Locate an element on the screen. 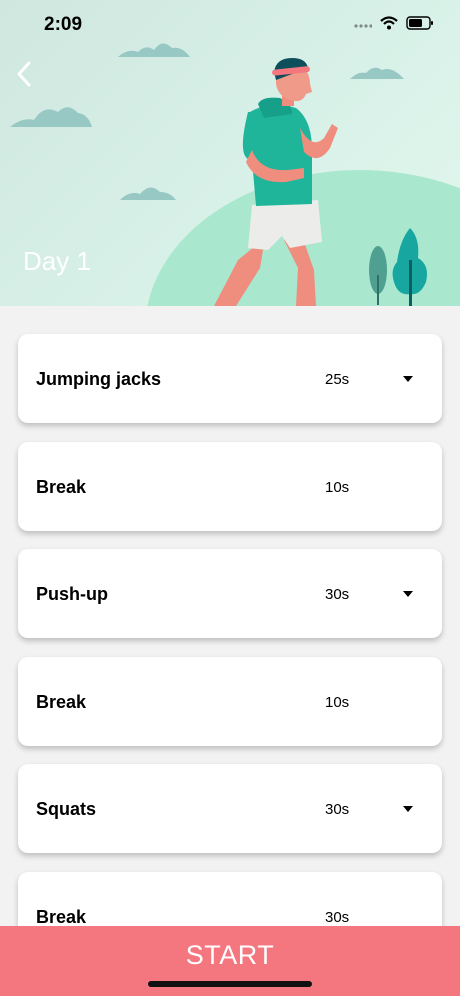 Image resolution: width=460 pixels, height=996 pixels. chevron-left-icon is located at coordinates (24, 74).